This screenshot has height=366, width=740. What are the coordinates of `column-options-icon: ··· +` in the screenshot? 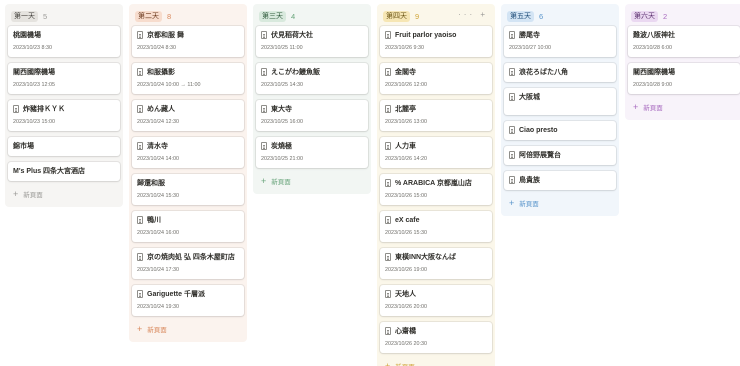 It's located at (473, 14).